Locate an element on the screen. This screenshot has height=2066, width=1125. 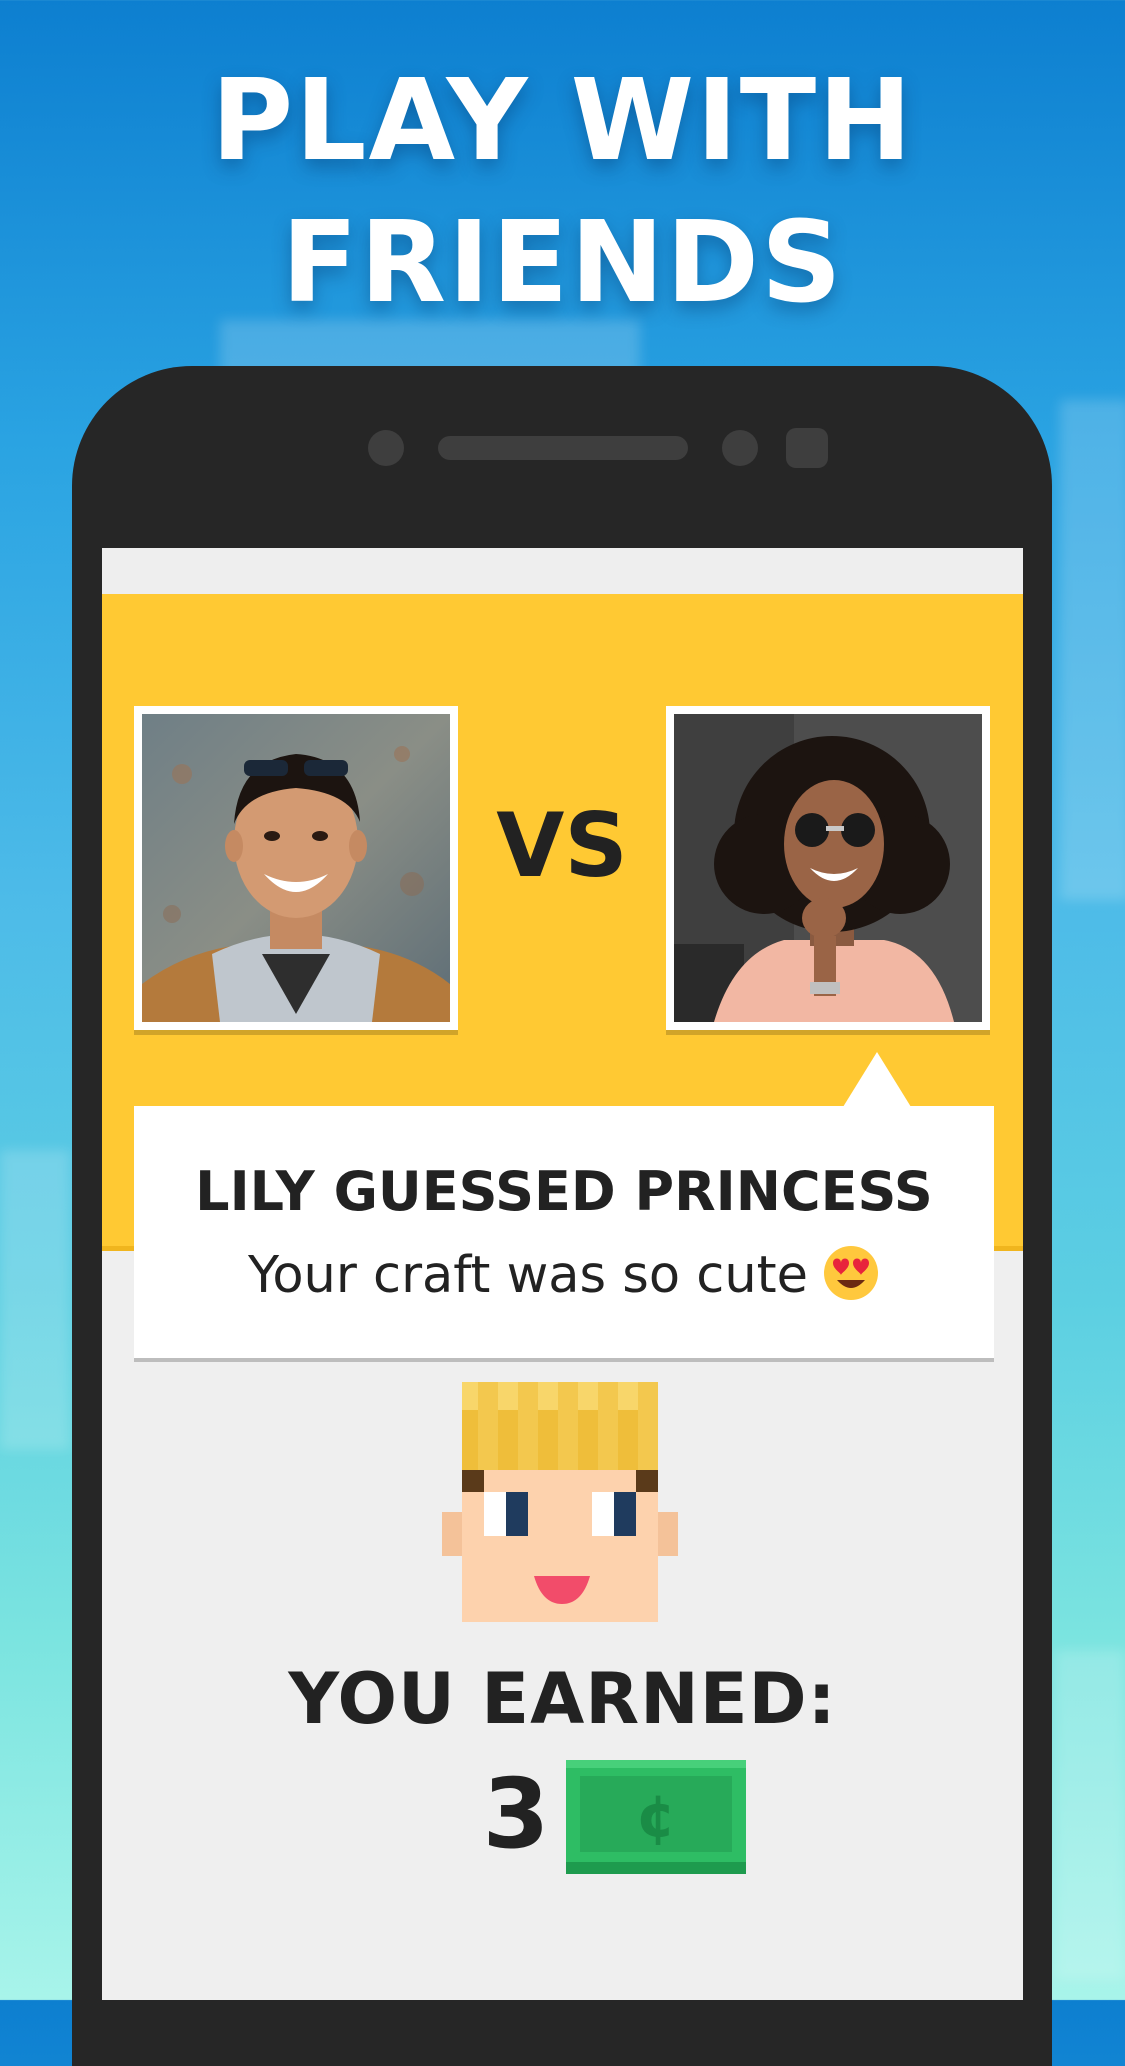
guess-title: LILY GUESSED PRINCESS is located at coordinates (564, 1191).